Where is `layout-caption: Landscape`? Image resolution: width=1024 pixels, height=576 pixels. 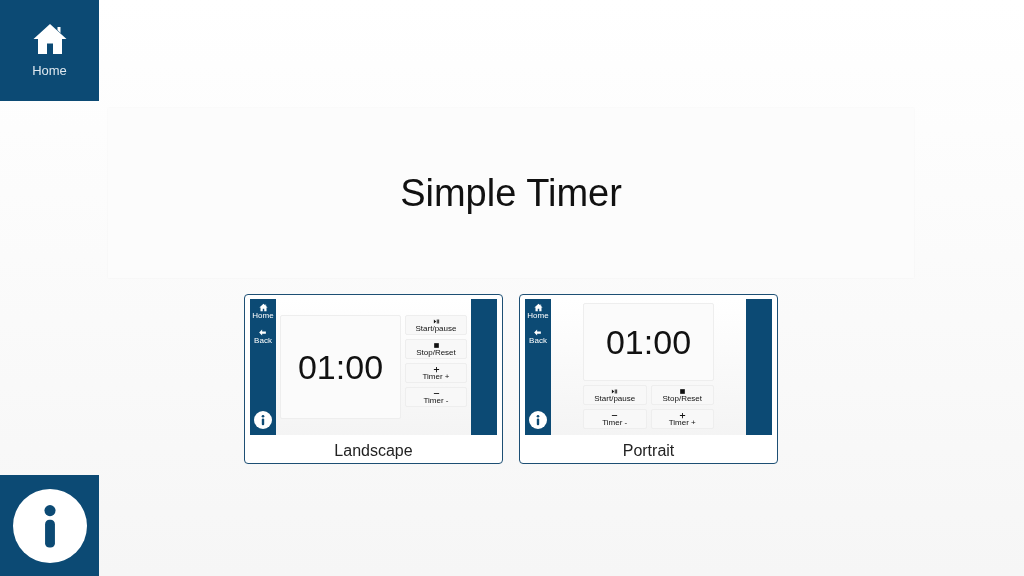
layout-caption: Landscape is located at coordinates (373, 451).